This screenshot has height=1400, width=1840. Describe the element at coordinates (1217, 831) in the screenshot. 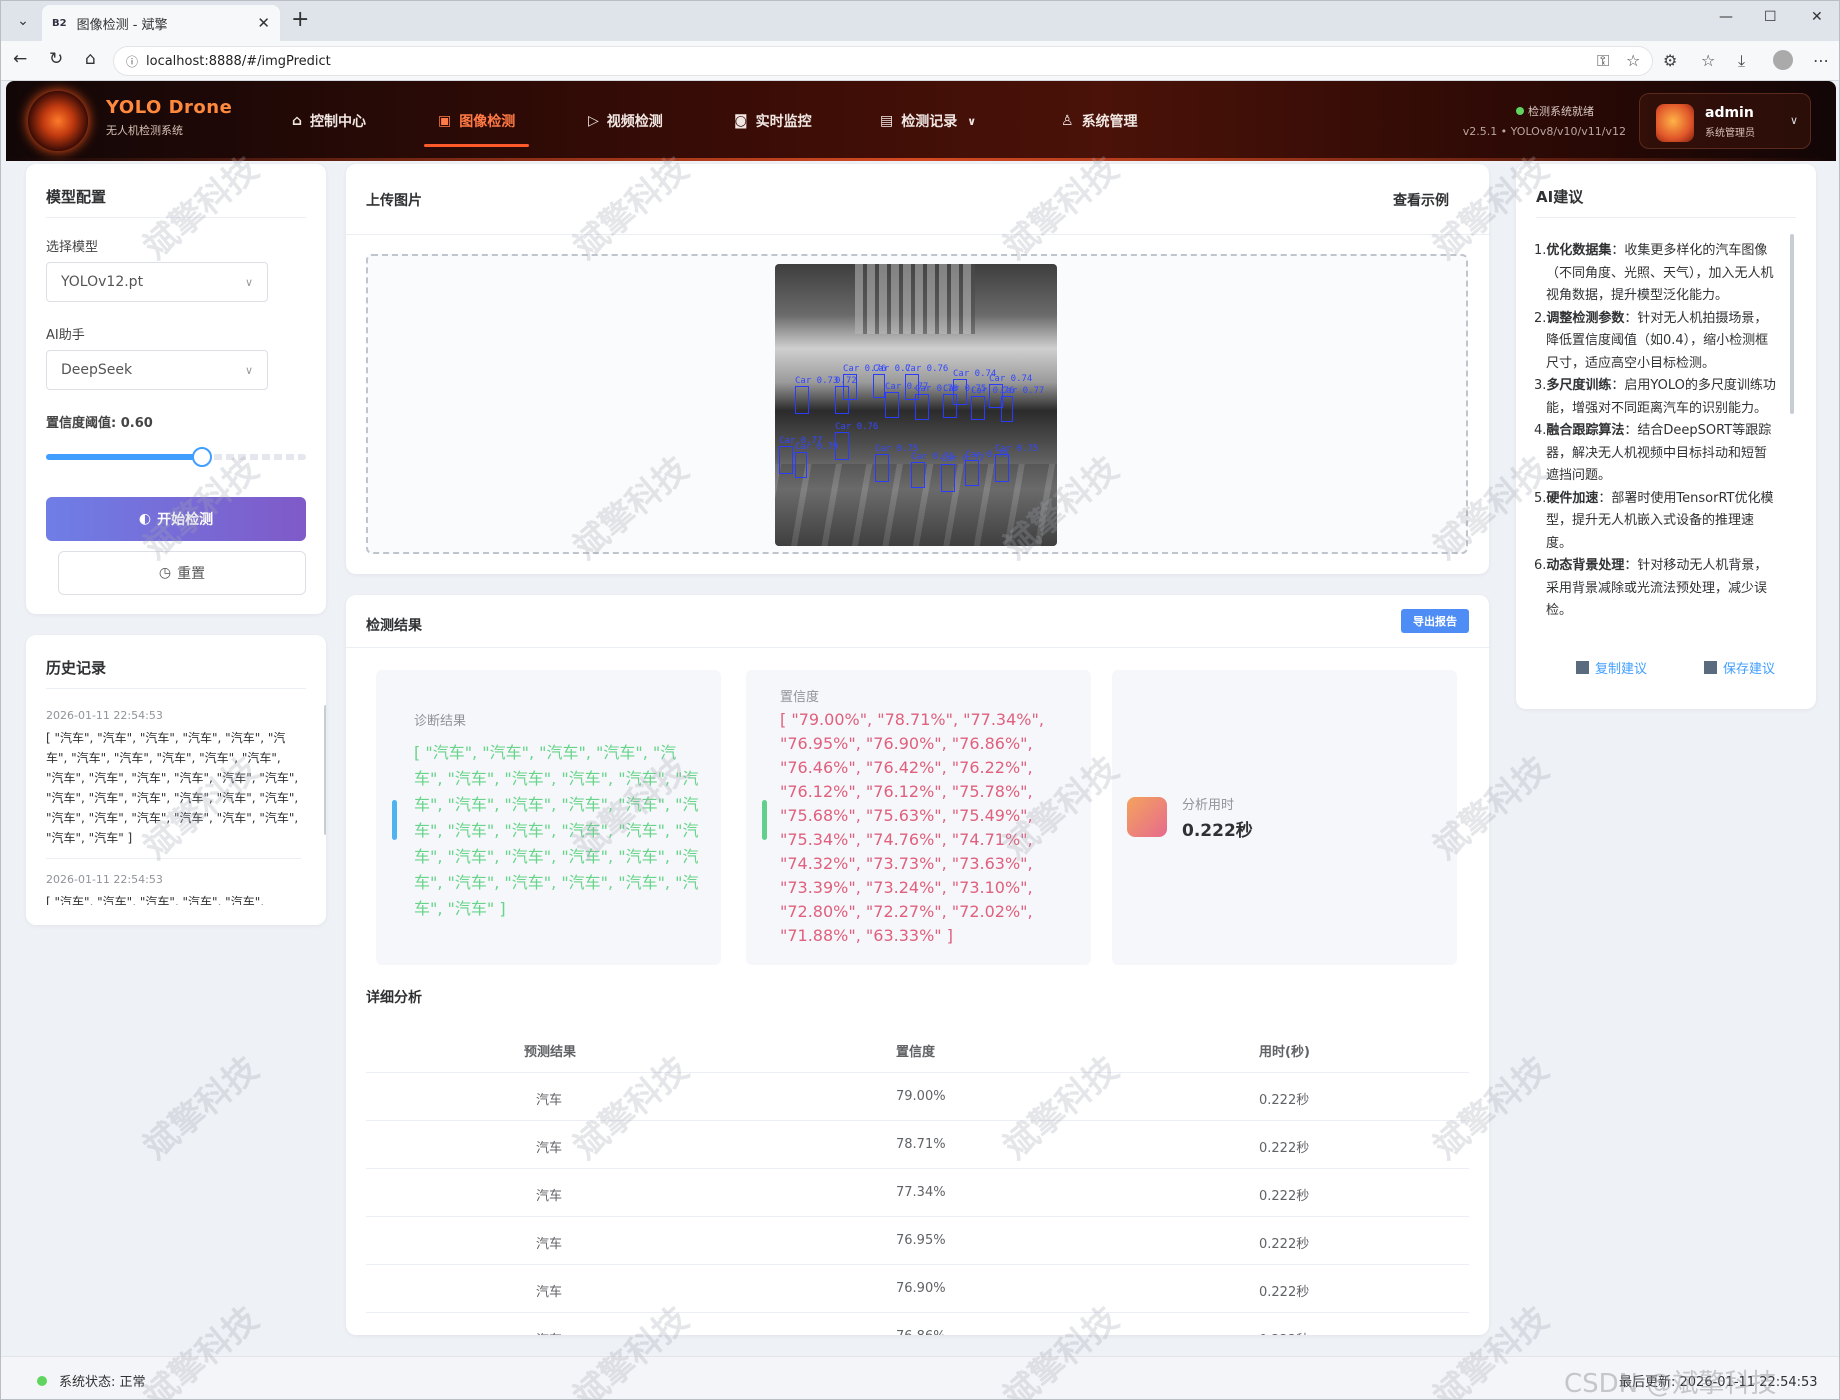

I see `analysis-time-value: 0.222秒` at that location.